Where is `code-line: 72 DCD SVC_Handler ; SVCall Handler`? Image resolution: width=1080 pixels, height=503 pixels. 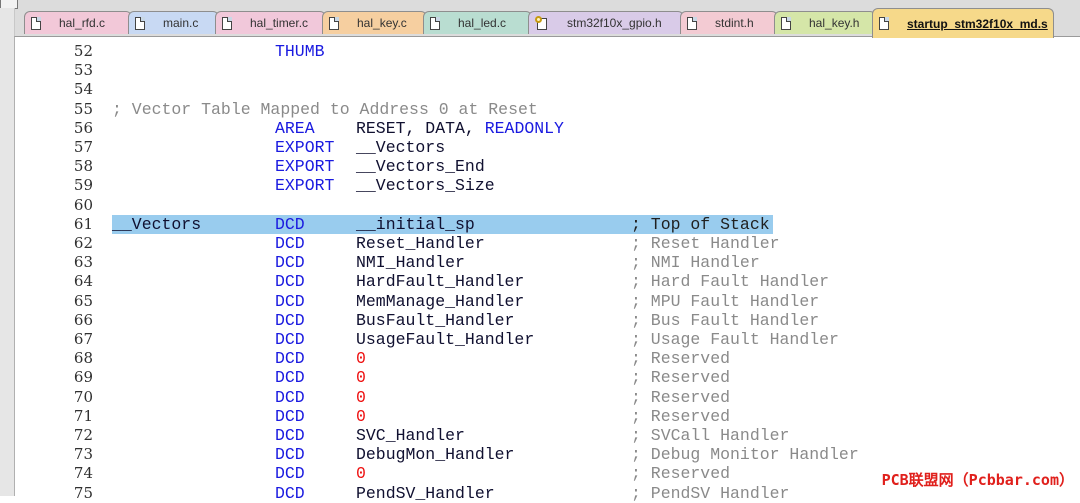
code-line: 72 DCD SVC_Handler ; SVCall Handler is located at coordinates (547, 435).